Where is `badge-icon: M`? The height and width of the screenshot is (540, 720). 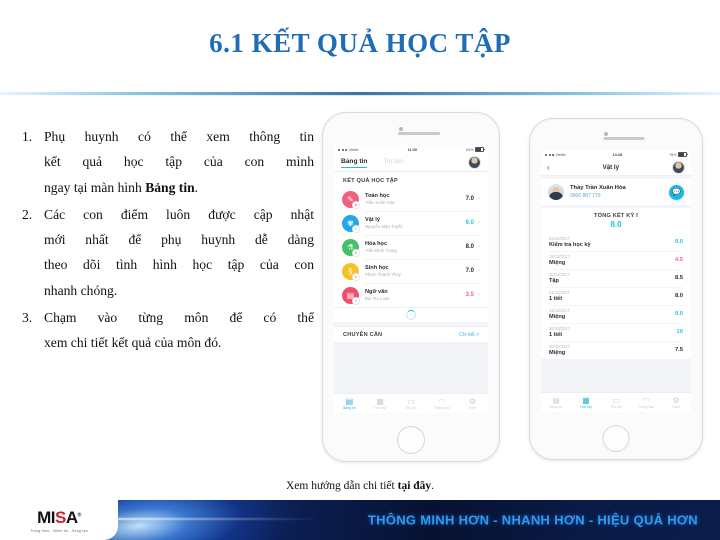 badge-icon: M is located at coordinates (356, 204).